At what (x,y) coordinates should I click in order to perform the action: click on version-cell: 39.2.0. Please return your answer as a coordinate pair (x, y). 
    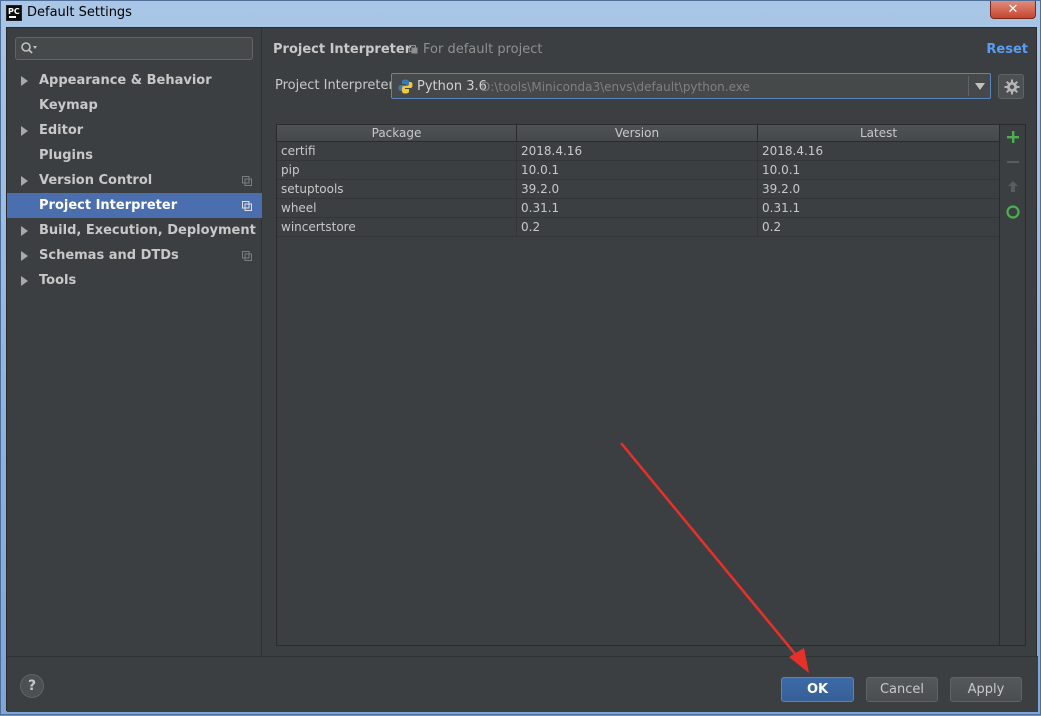
    Looking at the image, I should click on (637, 189).